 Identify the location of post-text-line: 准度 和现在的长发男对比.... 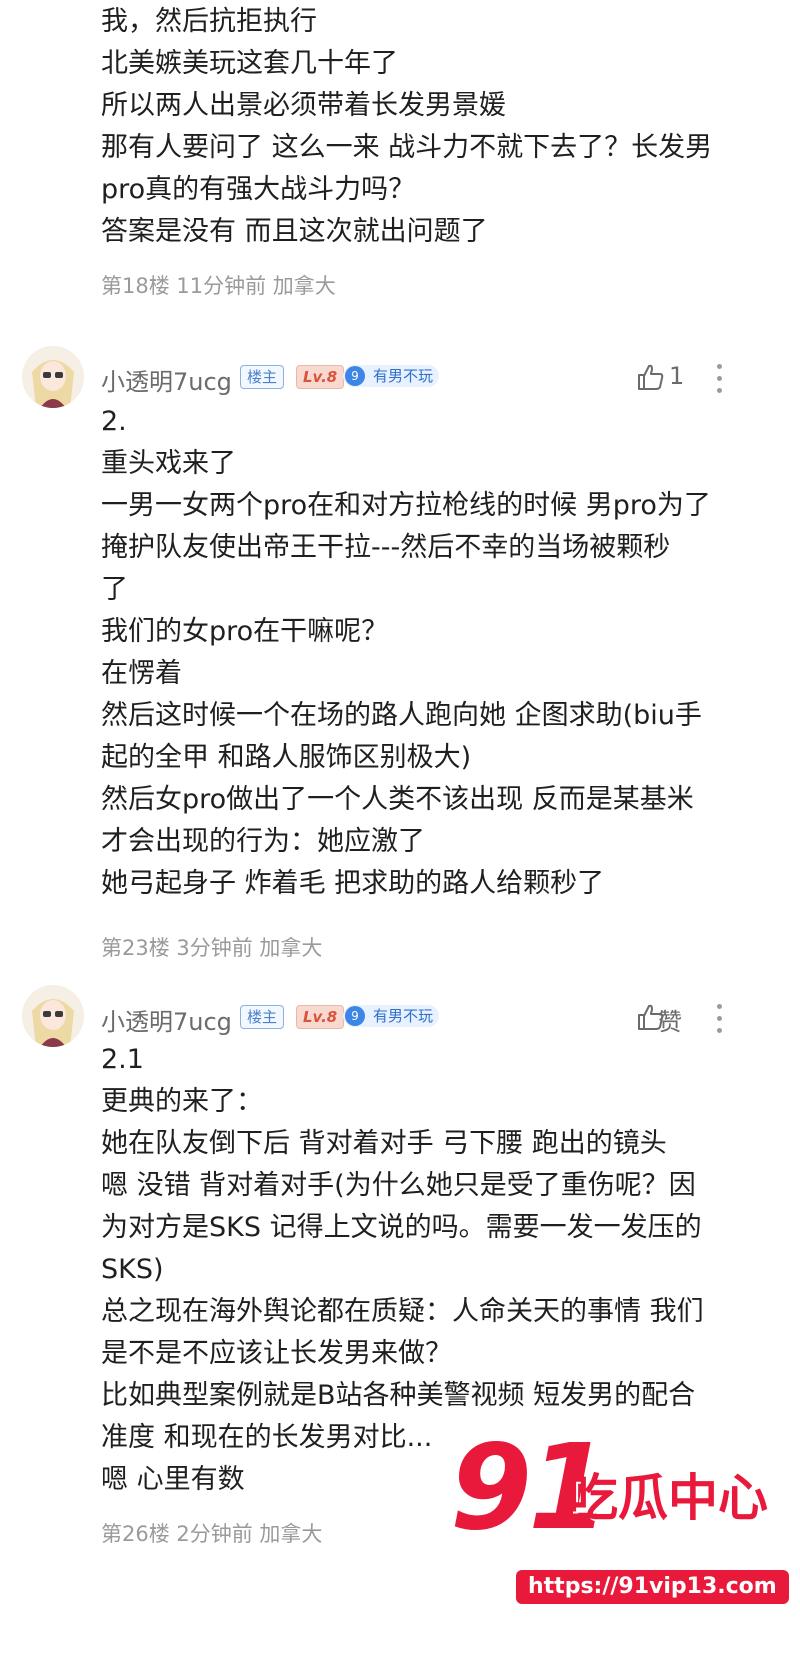
(267, 1437).